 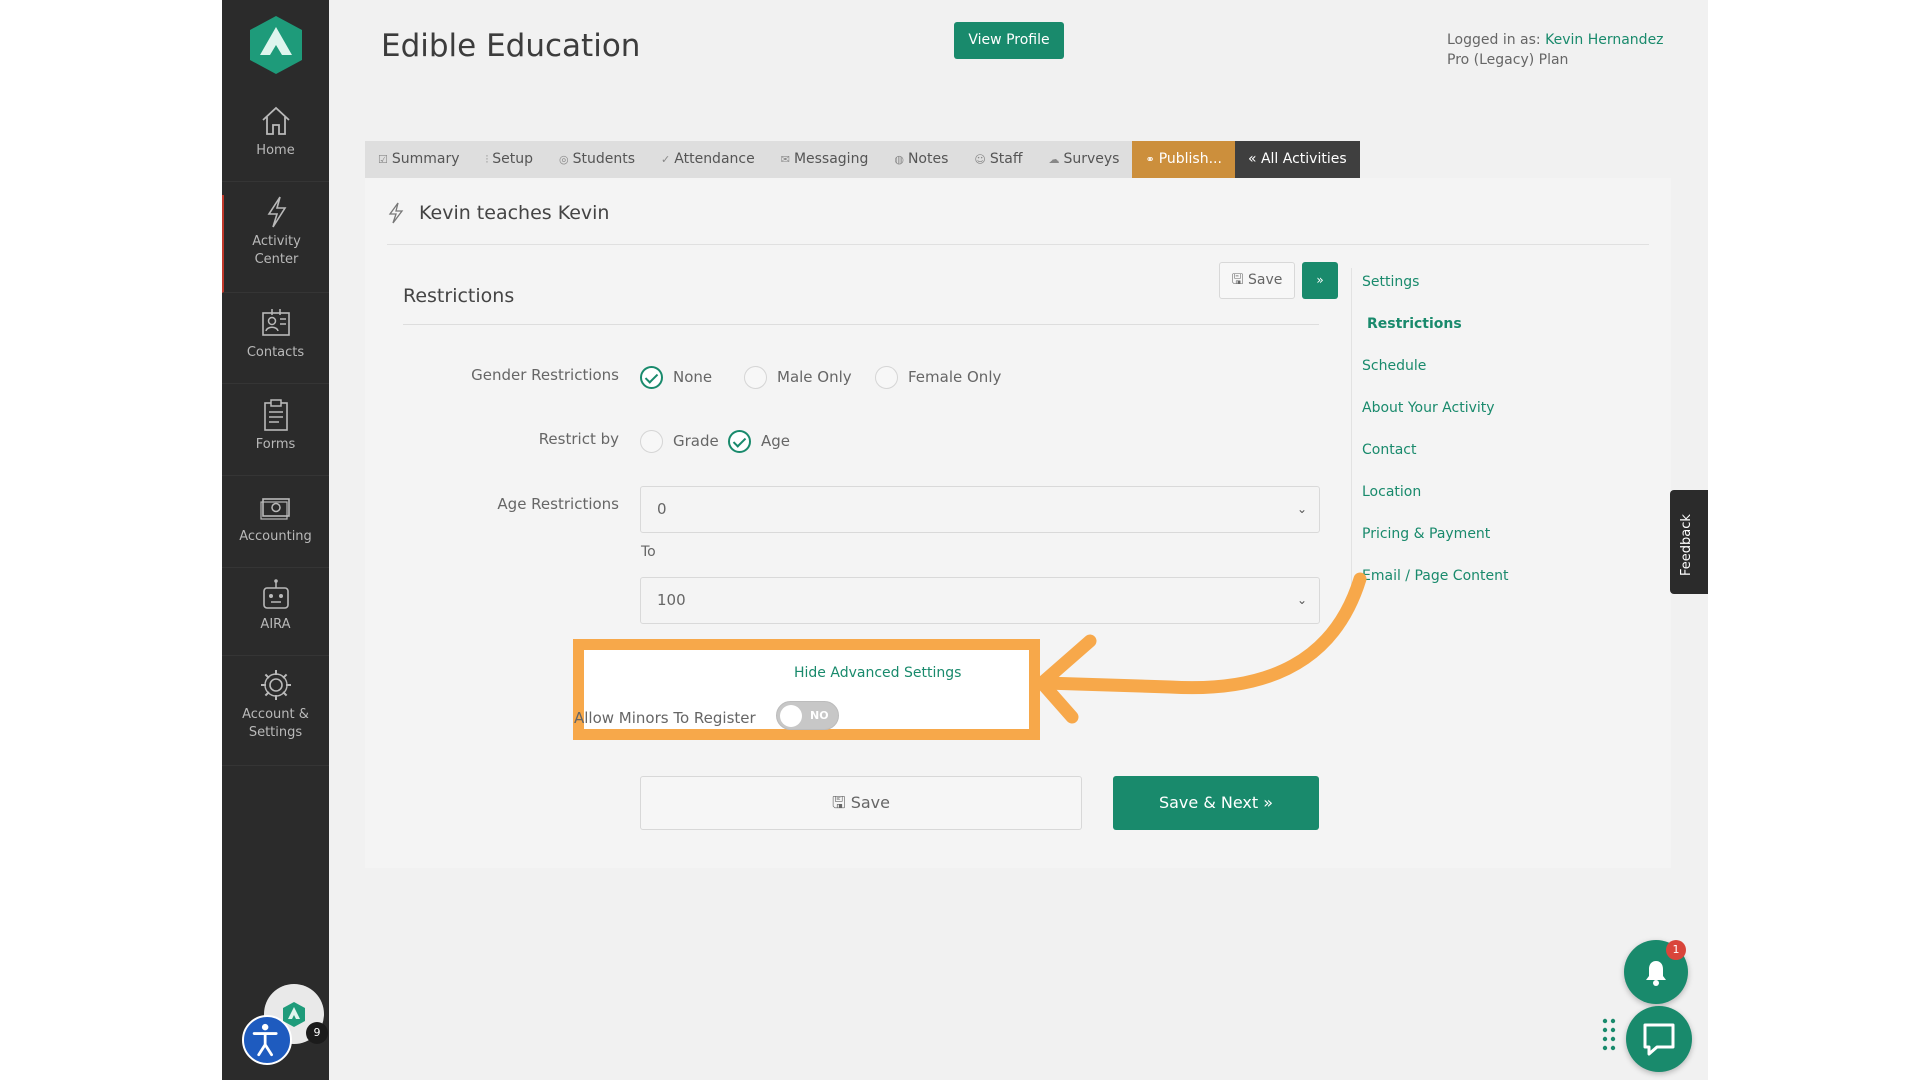 I want to click on tab-setup: ⫶ Setup, so click(x=510, y=159).